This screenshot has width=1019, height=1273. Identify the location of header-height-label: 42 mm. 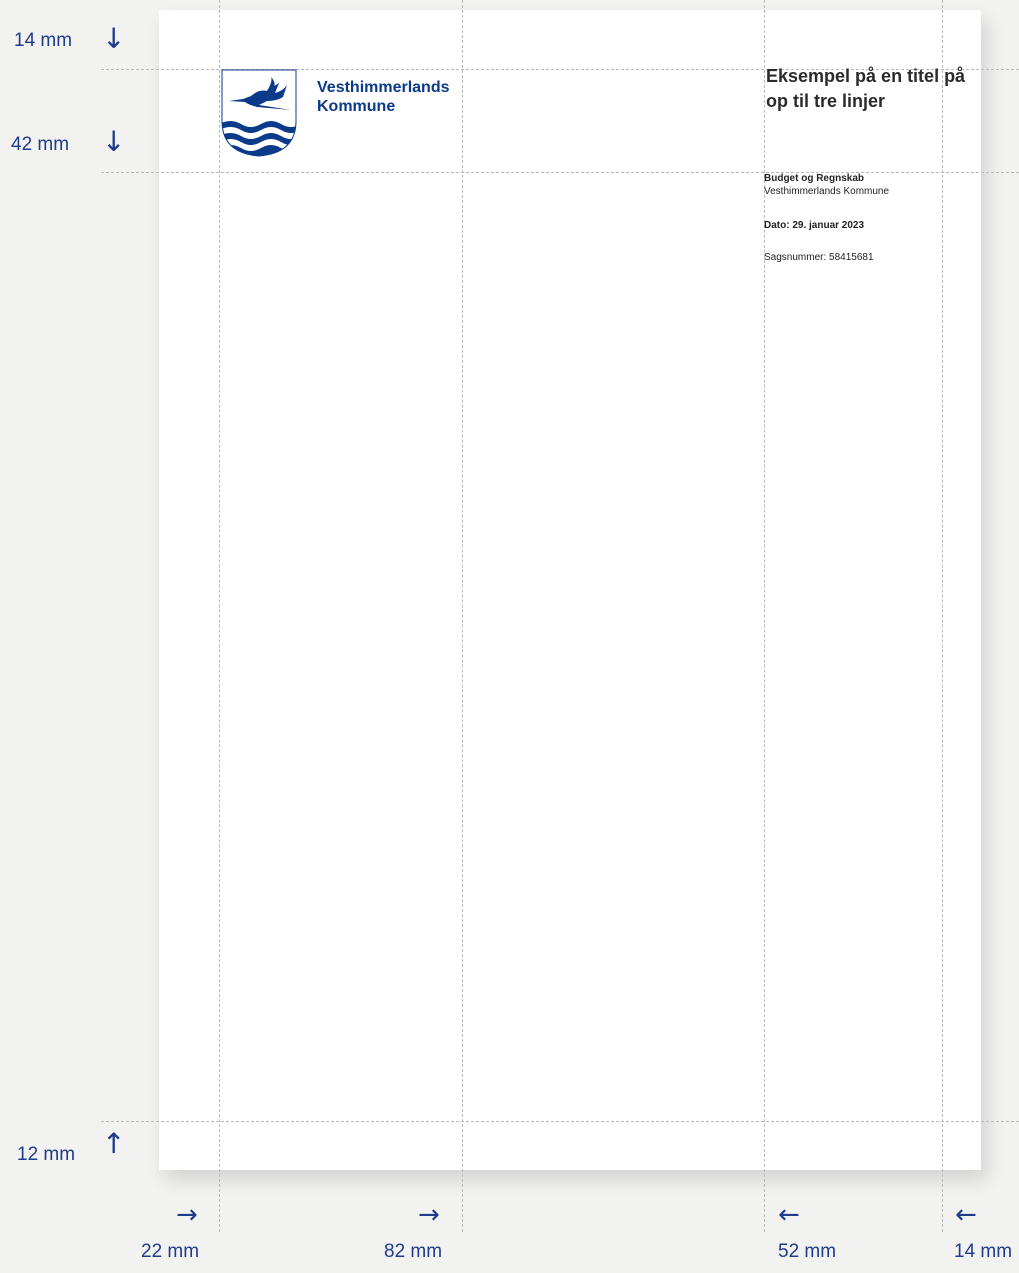
(40, 144).